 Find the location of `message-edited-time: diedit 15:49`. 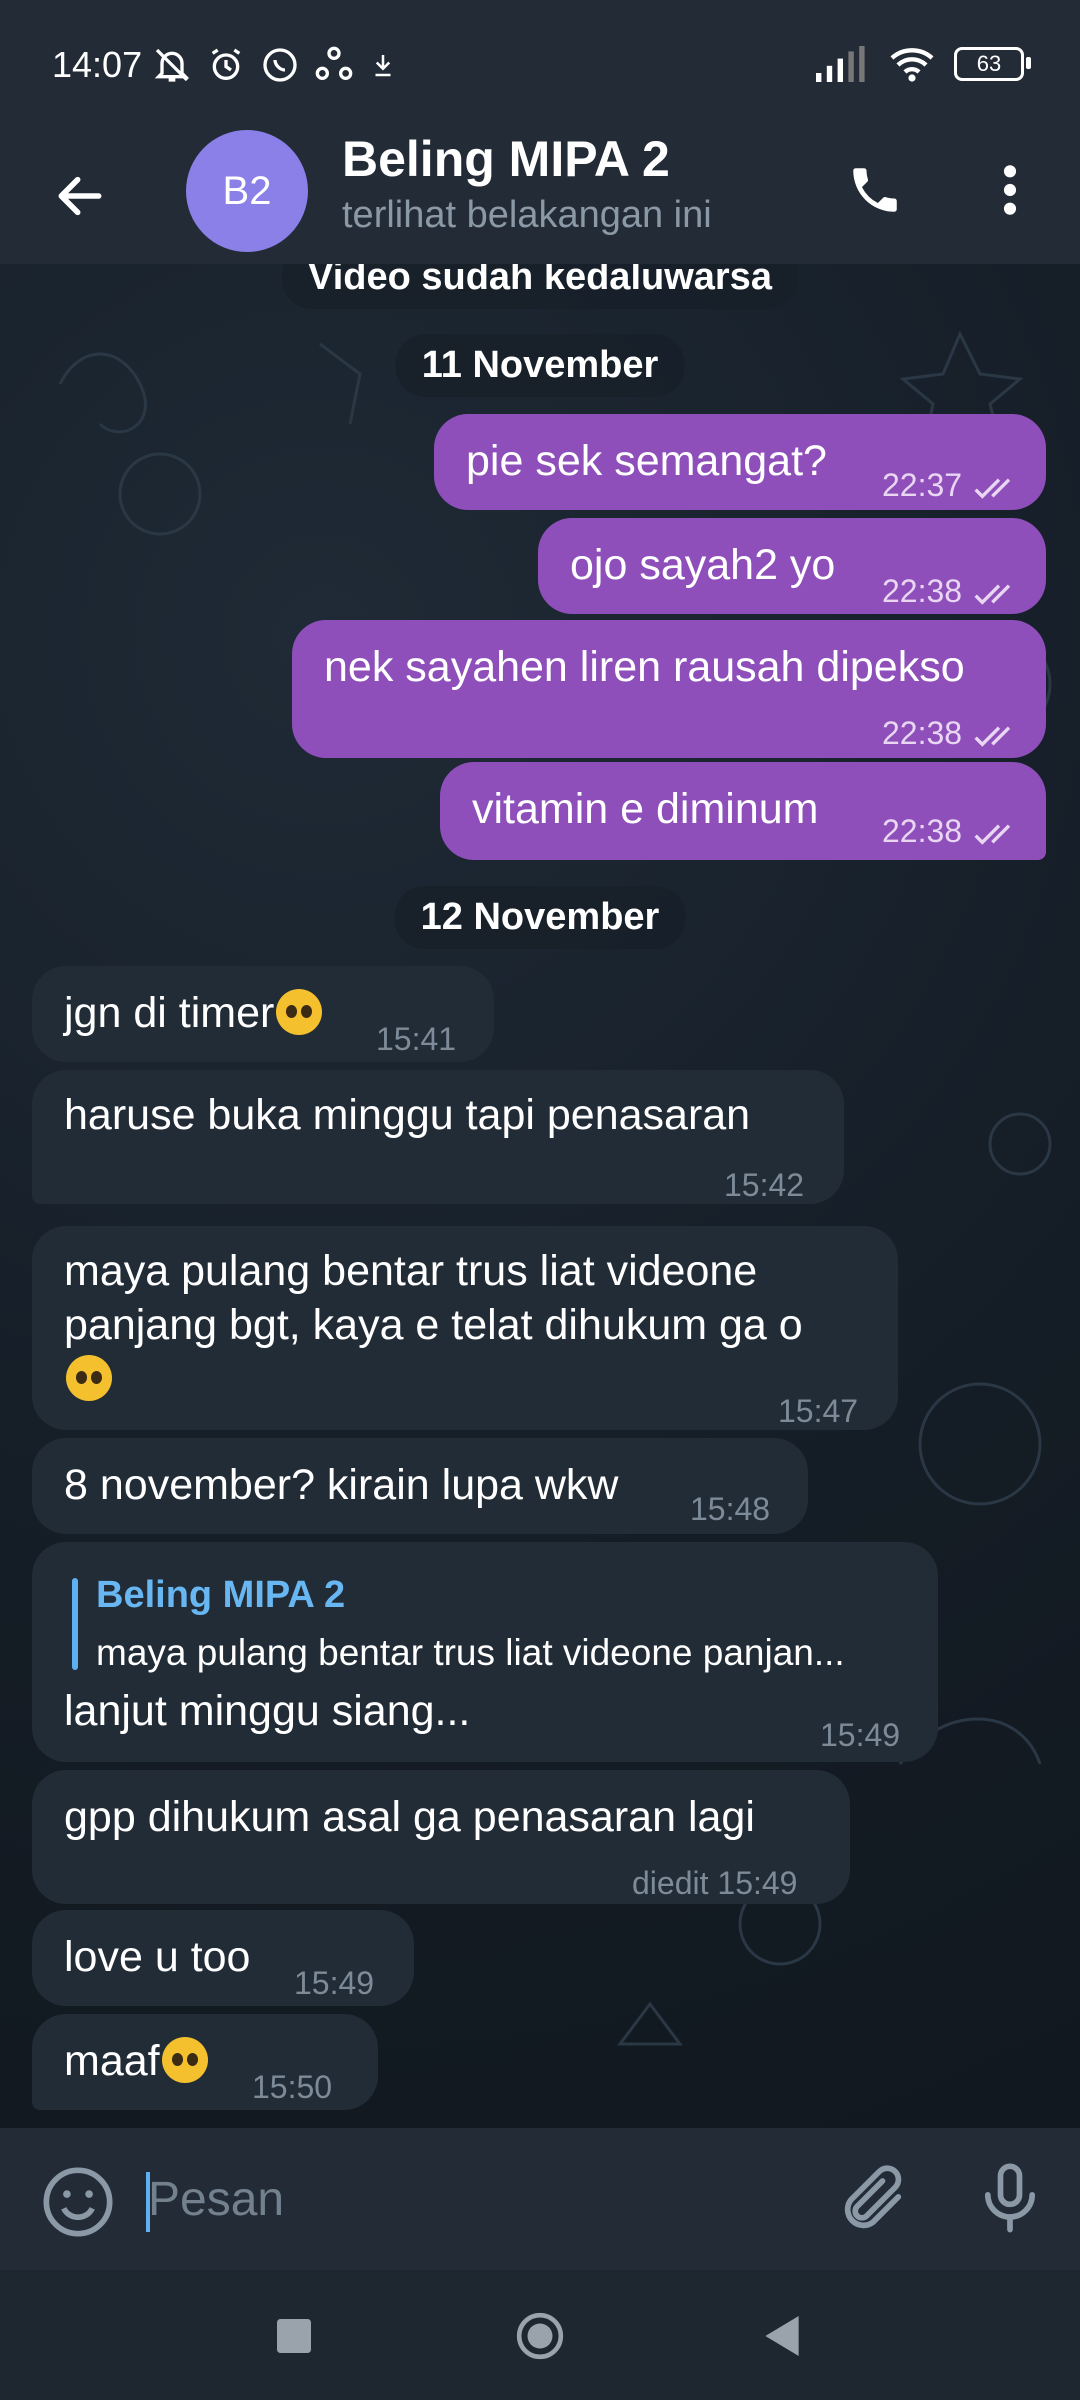

message-edited-time: diedit 15:49 is located at coordinates (715, 1883).